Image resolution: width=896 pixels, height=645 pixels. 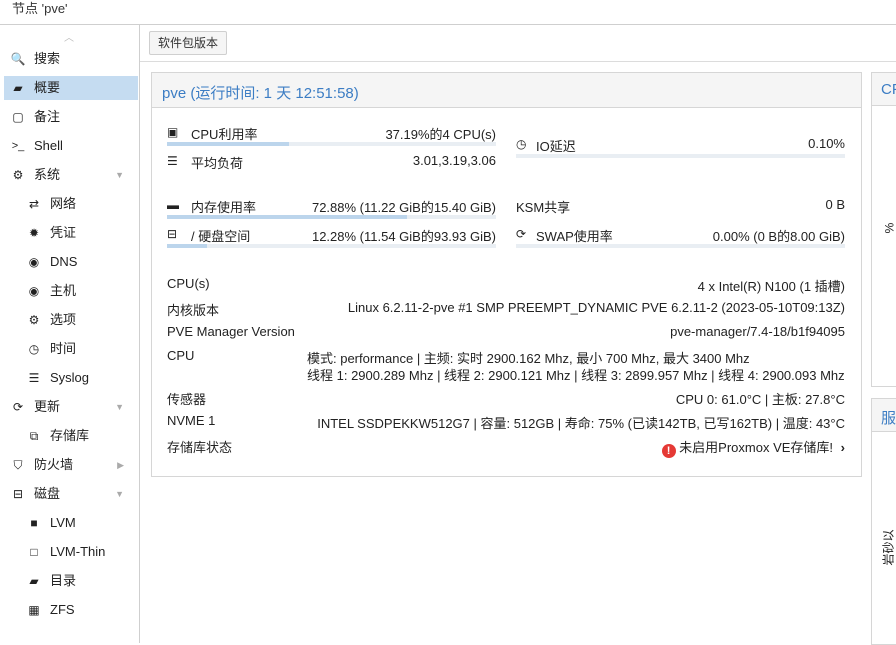 What do you see at coordinates (331, 162) in the screenshot?
I see `load-average: ☰ 平均负荷 3.01,3.19,3.06` at bounding box center [331, 162].